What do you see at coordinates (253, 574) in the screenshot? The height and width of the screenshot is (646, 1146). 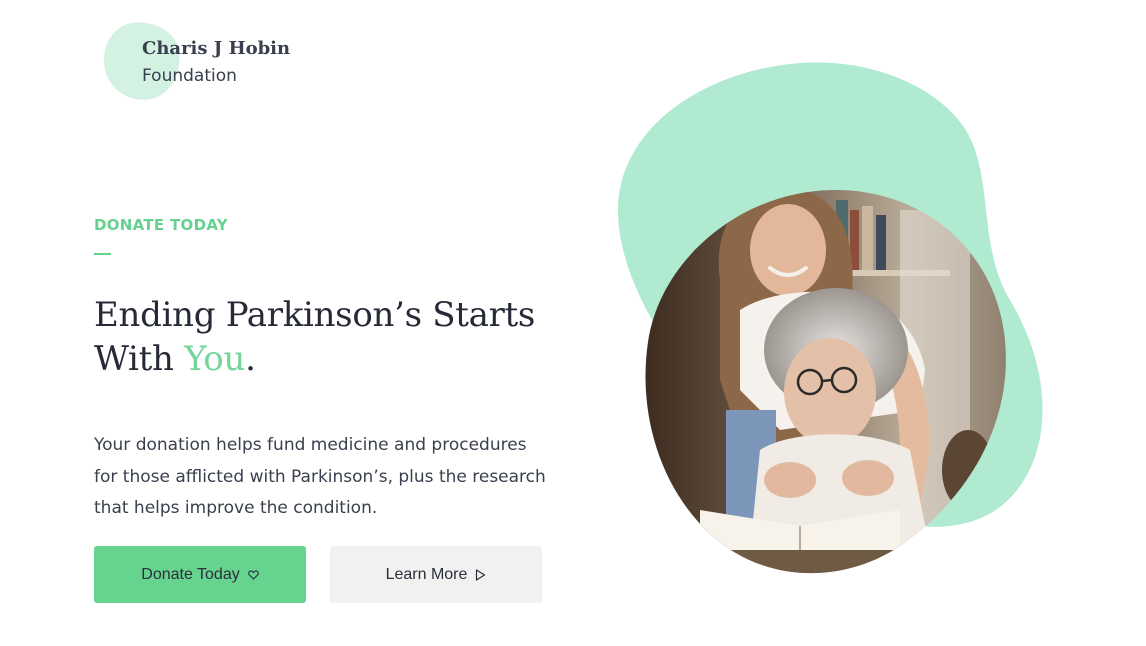 I see `heart-outline-icon` at bounding box center [253, 574].